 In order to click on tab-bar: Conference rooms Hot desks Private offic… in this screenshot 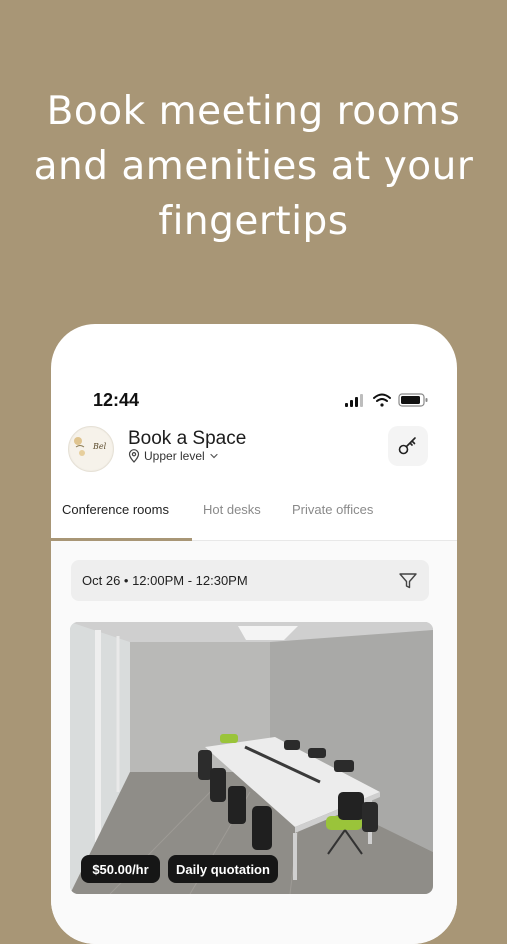, I will do `click(254, 517)`.